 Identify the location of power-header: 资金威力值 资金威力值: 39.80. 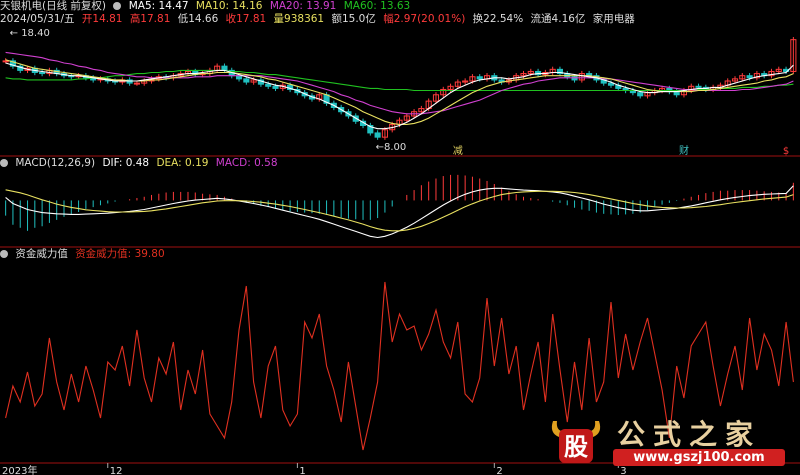
(84, 254).